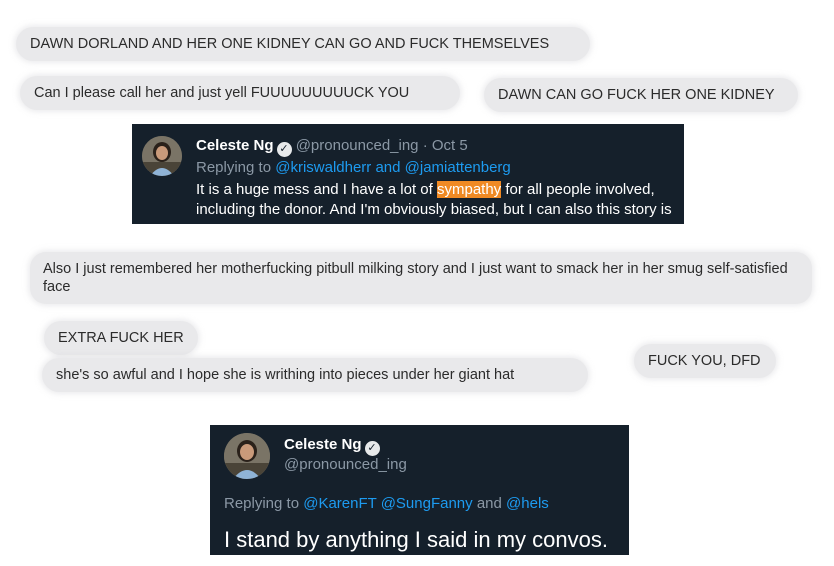  I want to click on tweet-text-part: It is a huge mess and I have a lot of, so click(316, 189).